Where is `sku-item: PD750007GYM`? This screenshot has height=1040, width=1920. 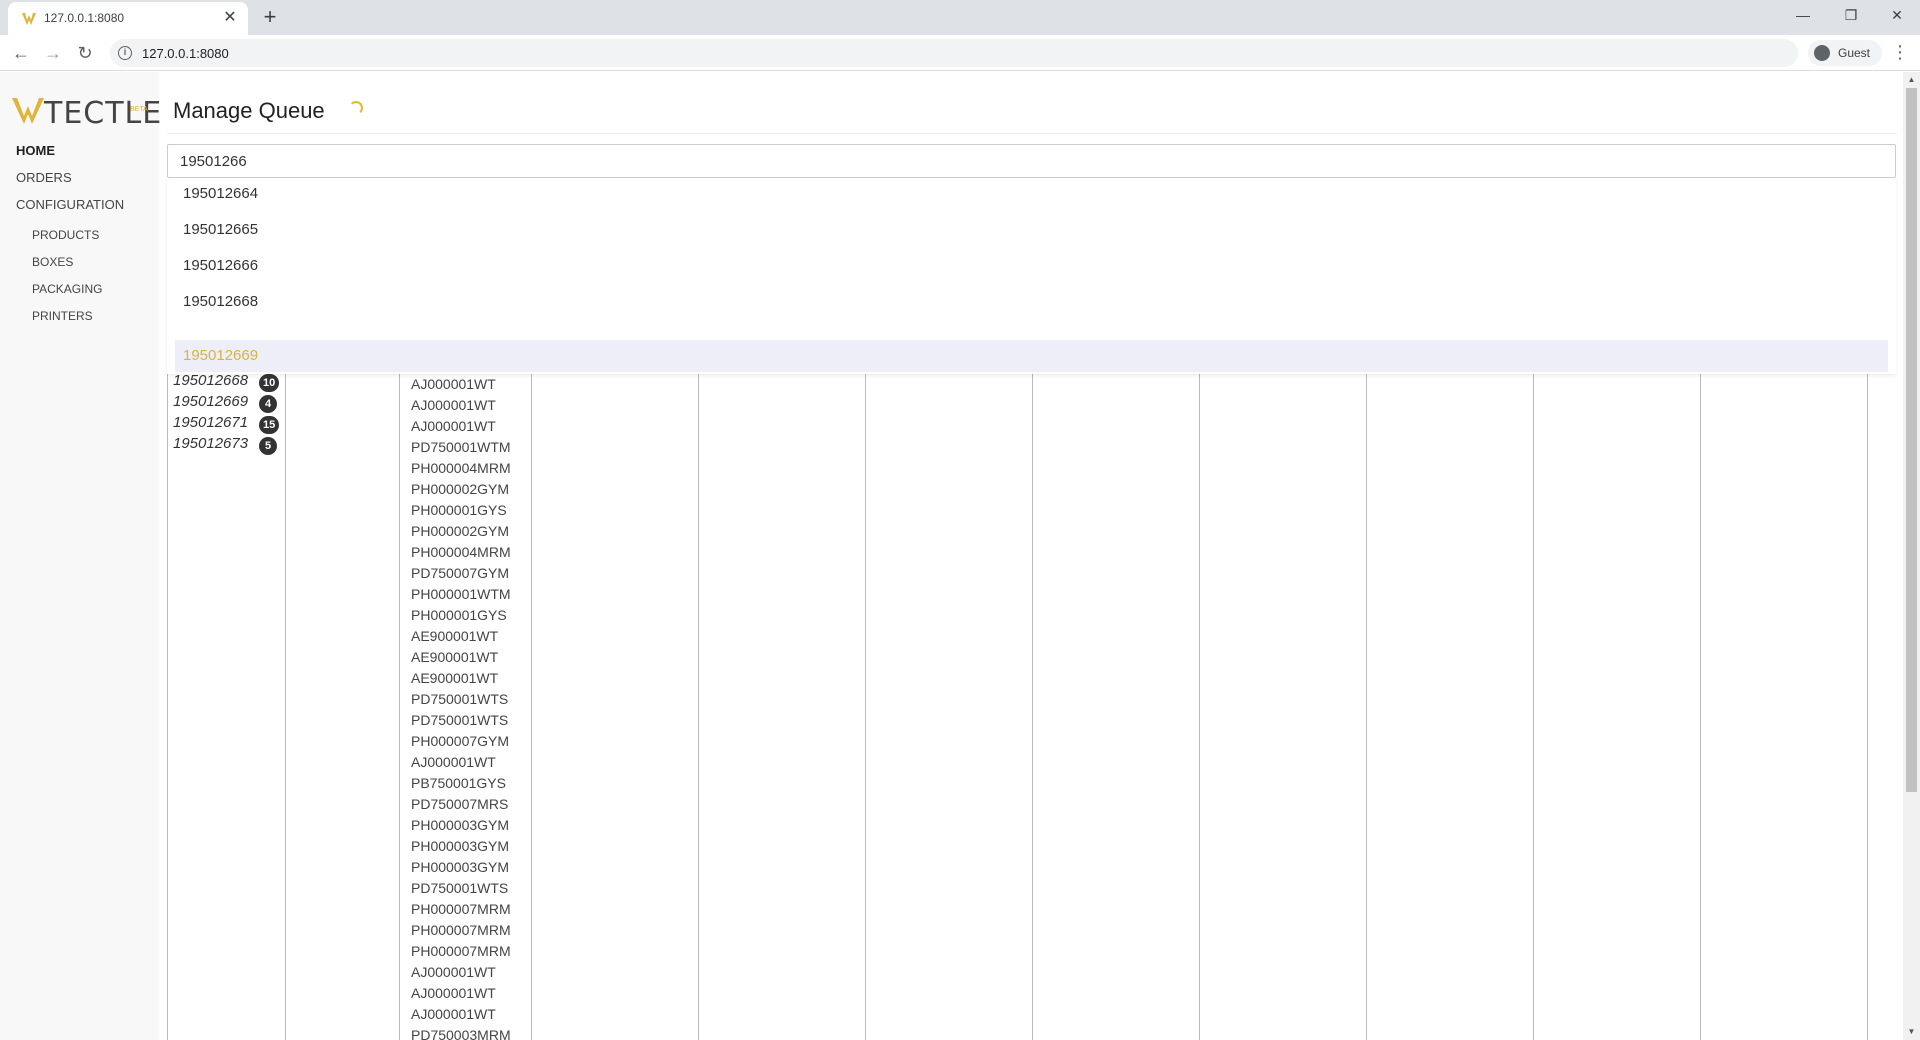
sku-item: PD750007GYM is located at coordinates (460, 573).